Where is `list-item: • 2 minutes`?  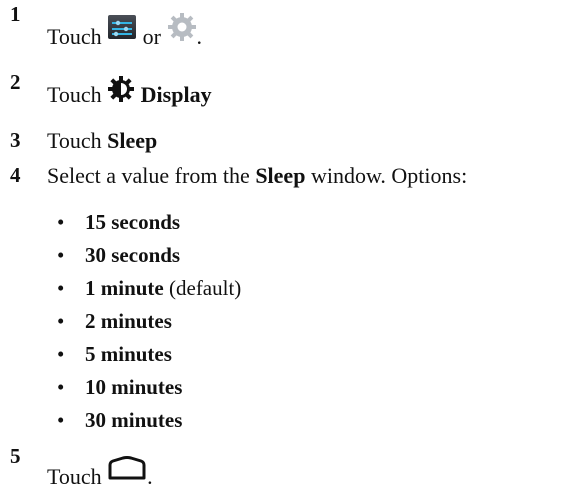 list-item: • 2 minutes is located at coordinates (114, 321).